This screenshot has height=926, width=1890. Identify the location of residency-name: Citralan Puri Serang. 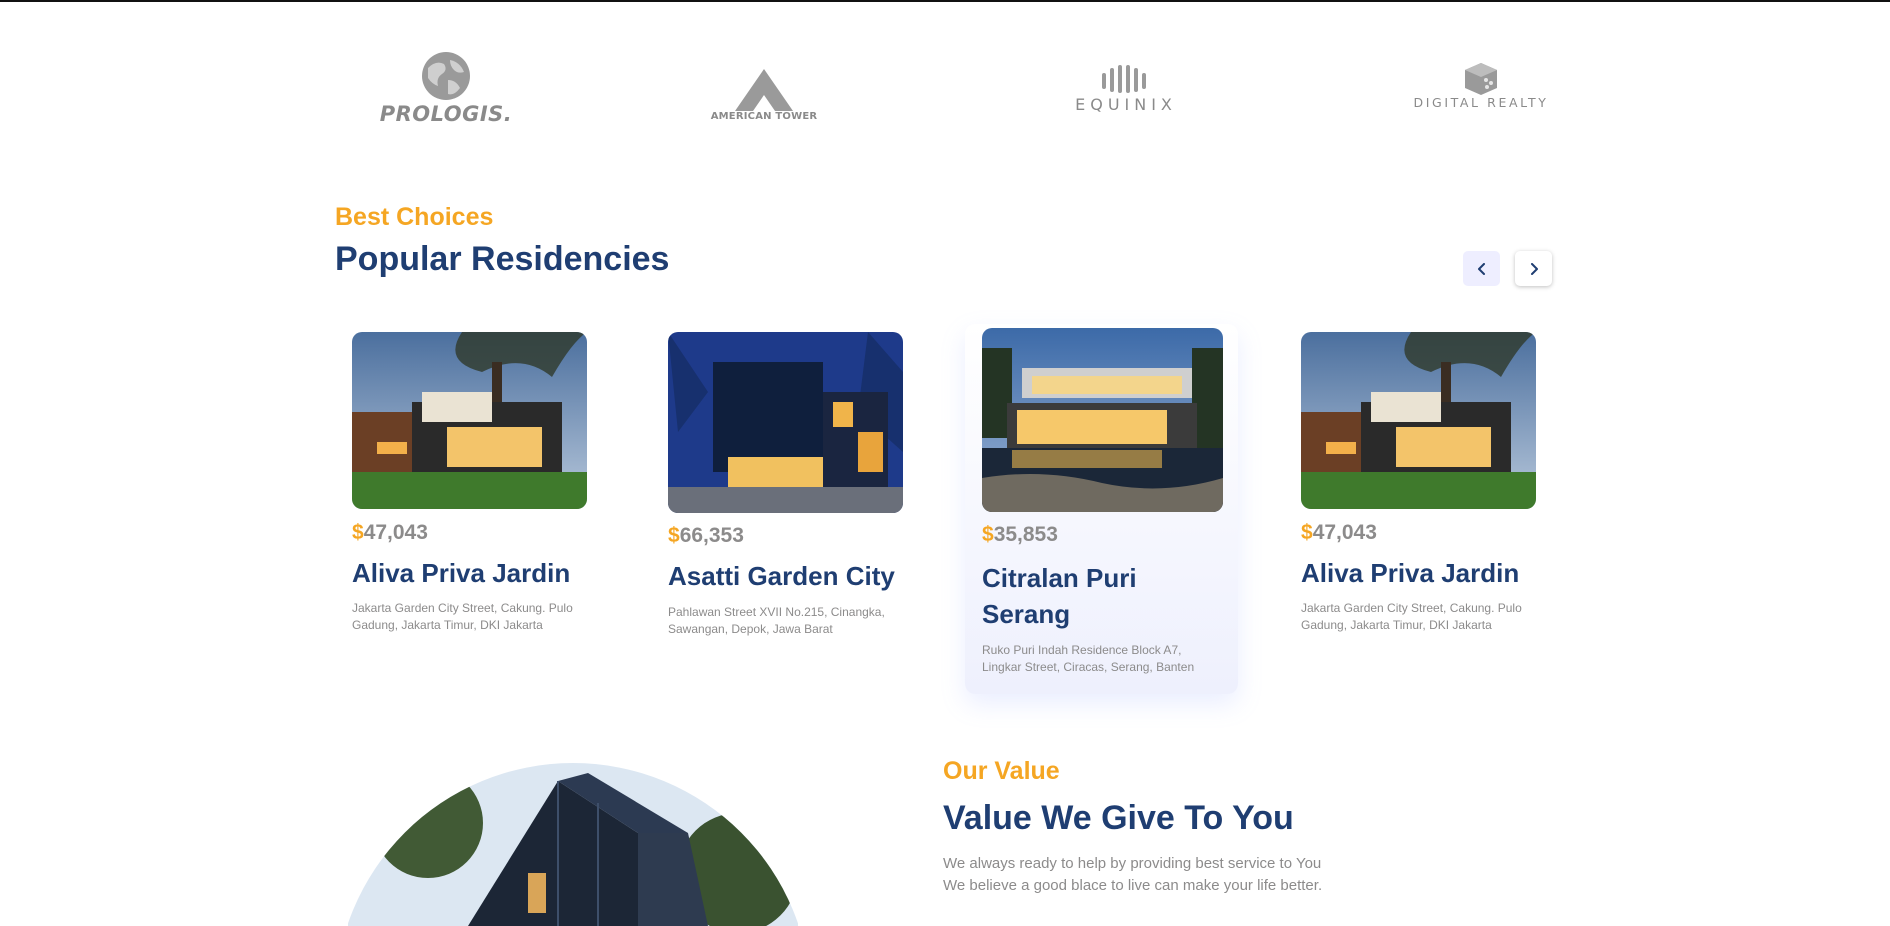
(1082, 596).